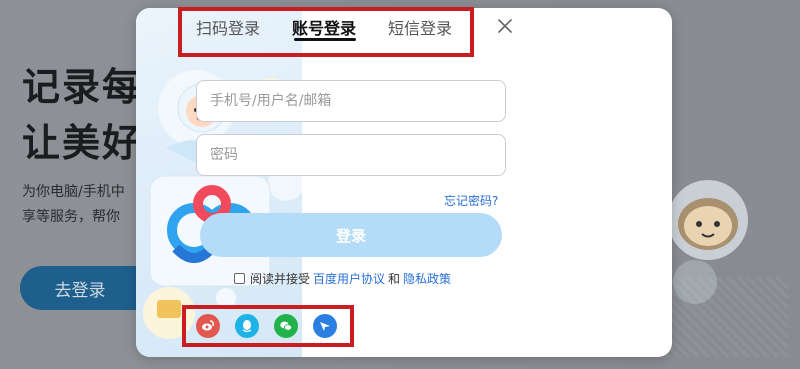 The image size is (800, 369). I want to click on agreement-row: 阅读并接受 百度用户协议 和 隐私政策, so click(344, 278).